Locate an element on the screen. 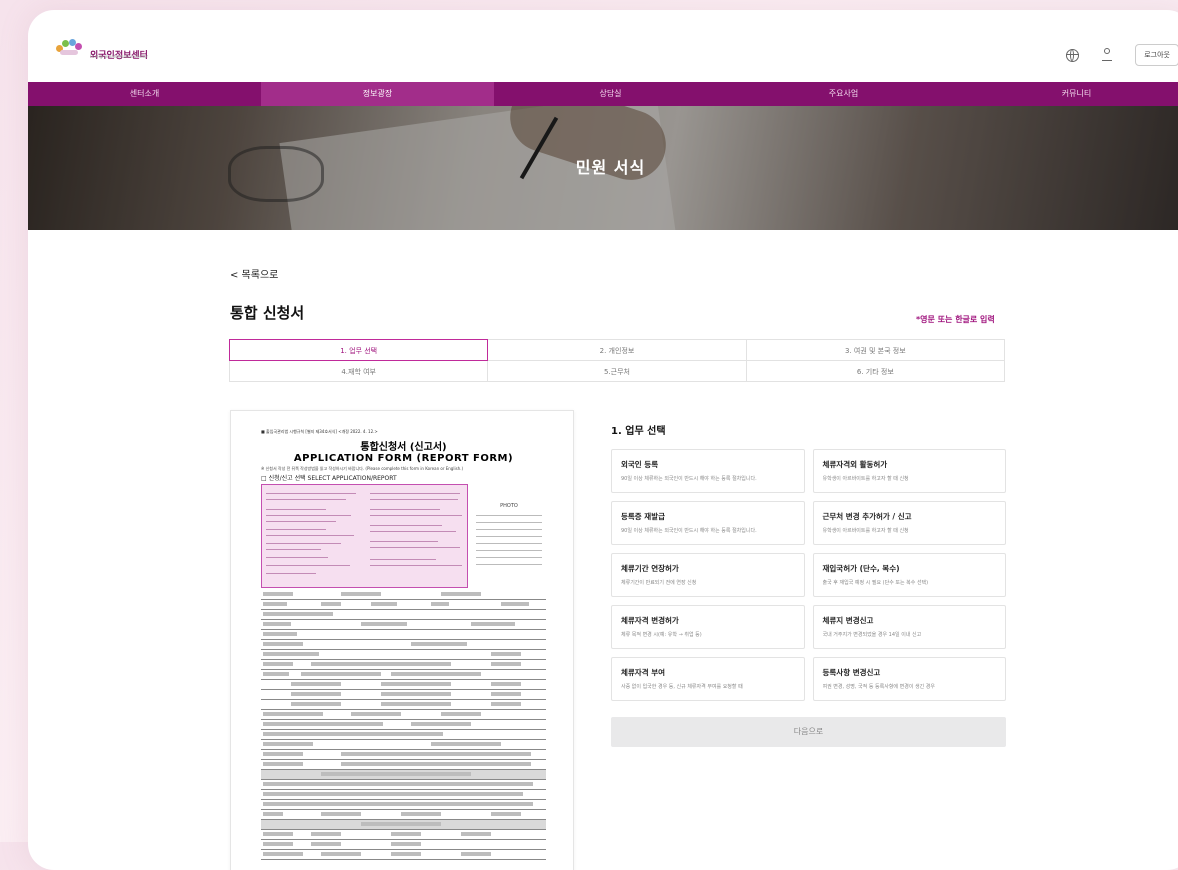 The height and width of the screenshot is (870, 1178). task-card-desc: 국내 거주지가 변경되었을 경우 14일 이내 신고 is located at coordinates (872, 635).